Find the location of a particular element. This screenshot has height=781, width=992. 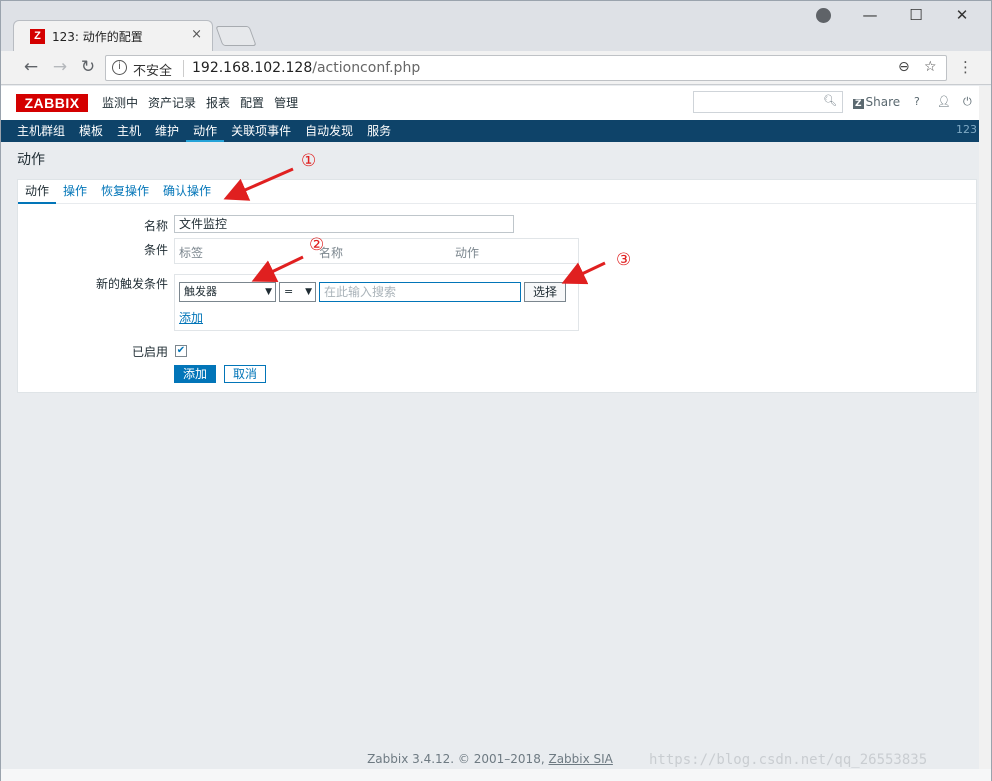

annotation-marker-1: ① is located at coordinates (309, 161).